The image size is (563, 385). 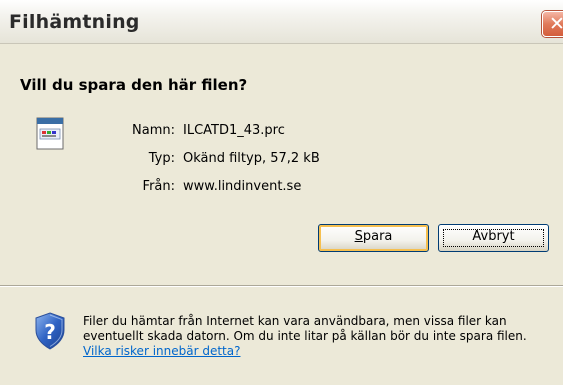 What do you see at coordinates (242, 186) in the screenshot?
I see `file-source-value: www.lindinvent.se` at bounding box center [242, 186].